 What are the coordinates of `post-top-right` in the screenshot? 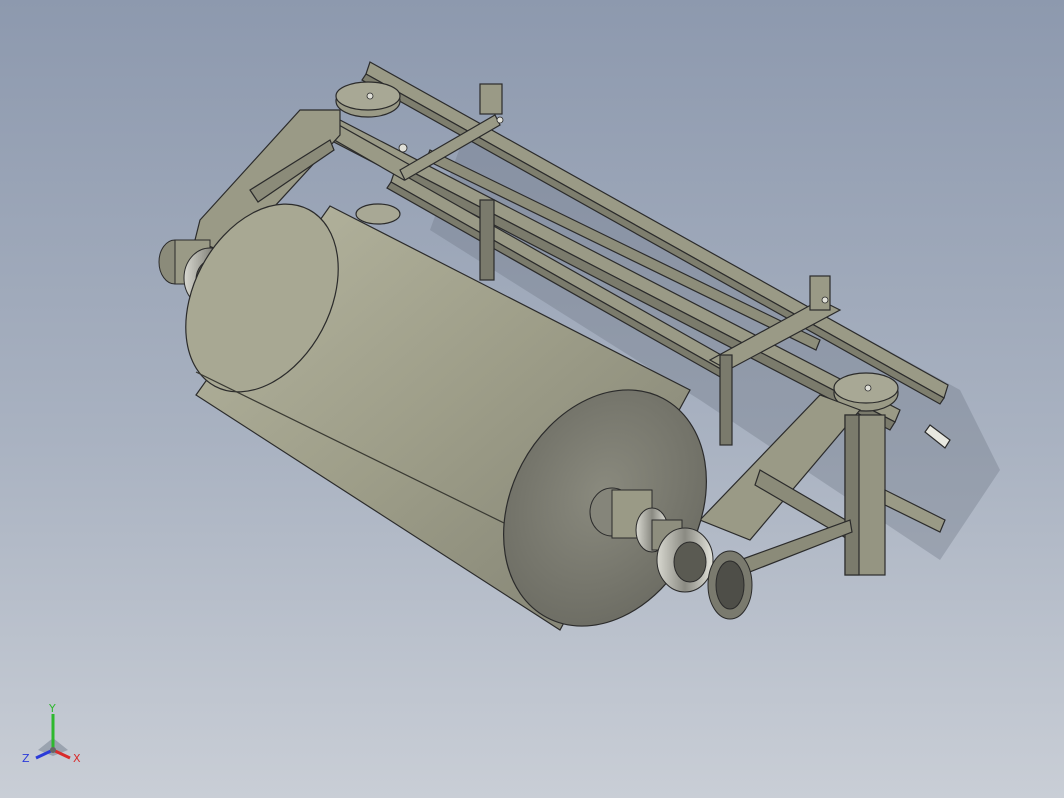 It's located at (820, 293).